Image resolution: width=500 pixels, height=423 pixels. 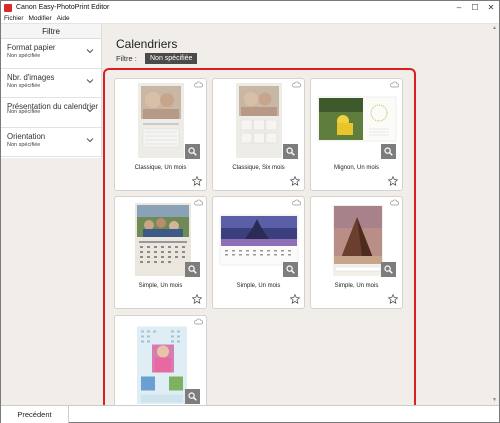 What do you see at coordinates (356, 168) in the screenshot?
I see `template-caption: Mignon, Un mois` at bounding box center [356, 168].